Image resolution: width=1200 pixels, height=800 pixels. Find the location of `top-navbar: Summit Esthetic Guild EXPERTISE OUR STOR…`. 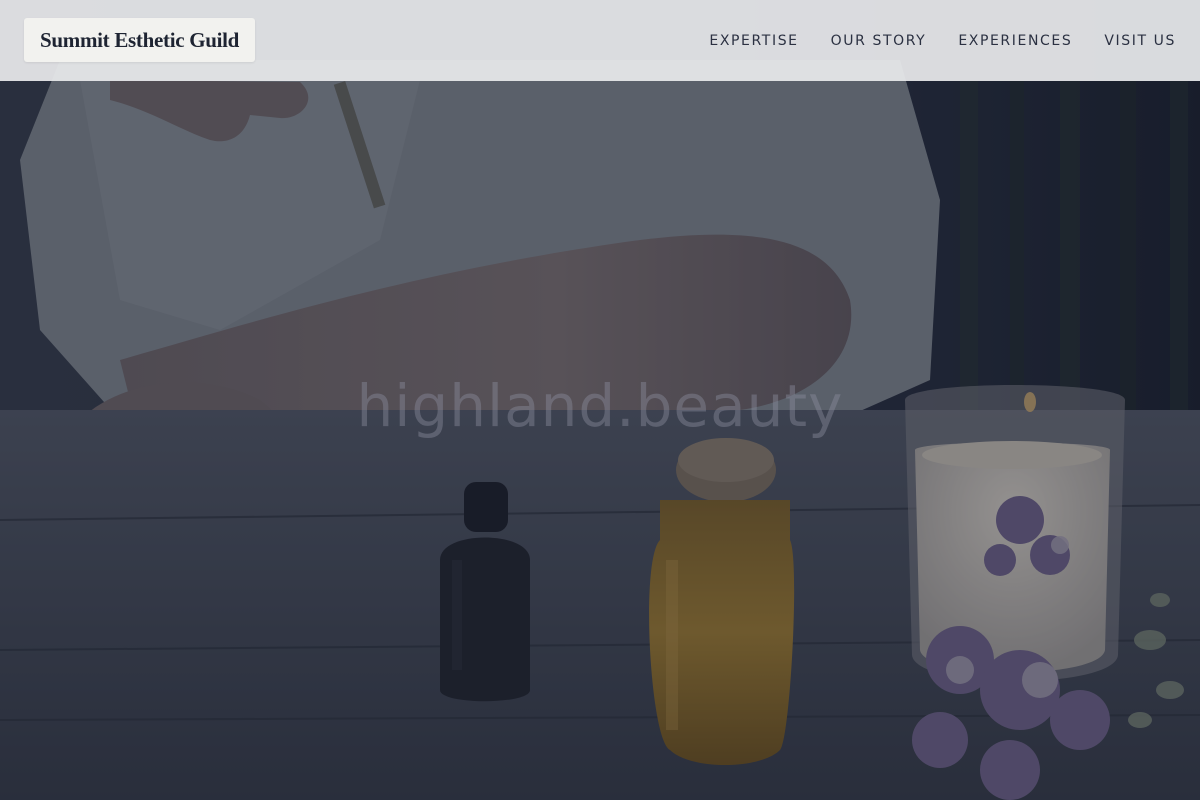

top-navbar: Summit Esthetic Guild EXPERTISE OUR STOR… is located at coordinates (600, 40).